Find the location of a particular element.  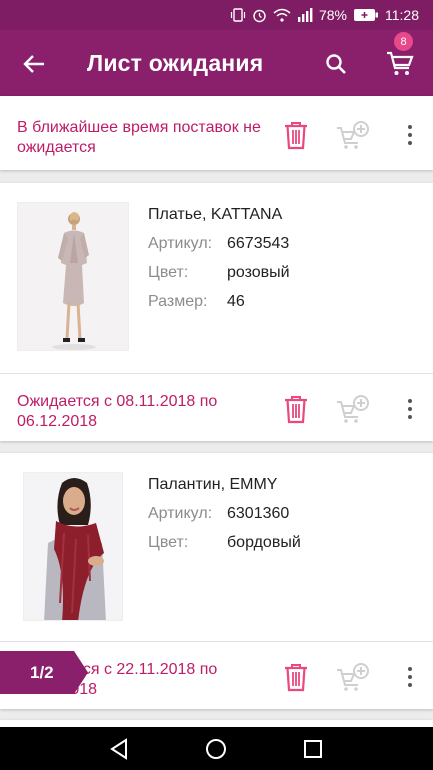

attr-label-size: Размер: is located at coordinates (178, 301).